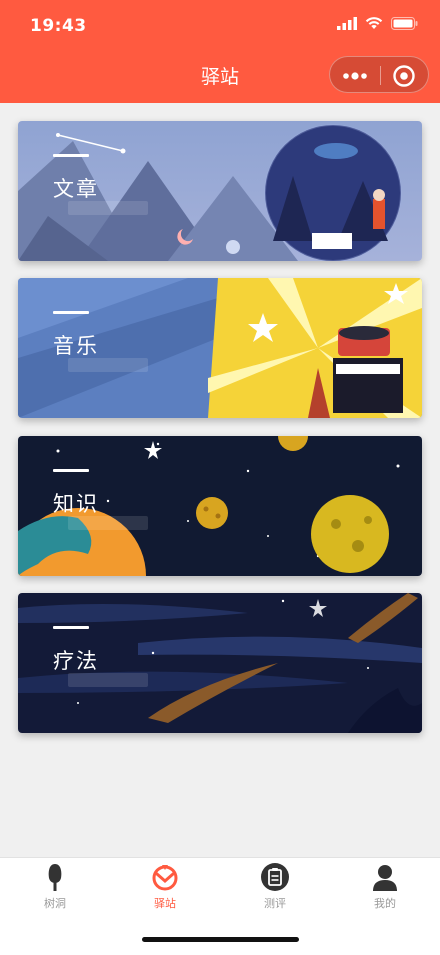 This screenshot has height=955, width=440. Describe the element at coordinates (76, 346) in the screenshot. I see `card-label-music: 音乐` at that location.